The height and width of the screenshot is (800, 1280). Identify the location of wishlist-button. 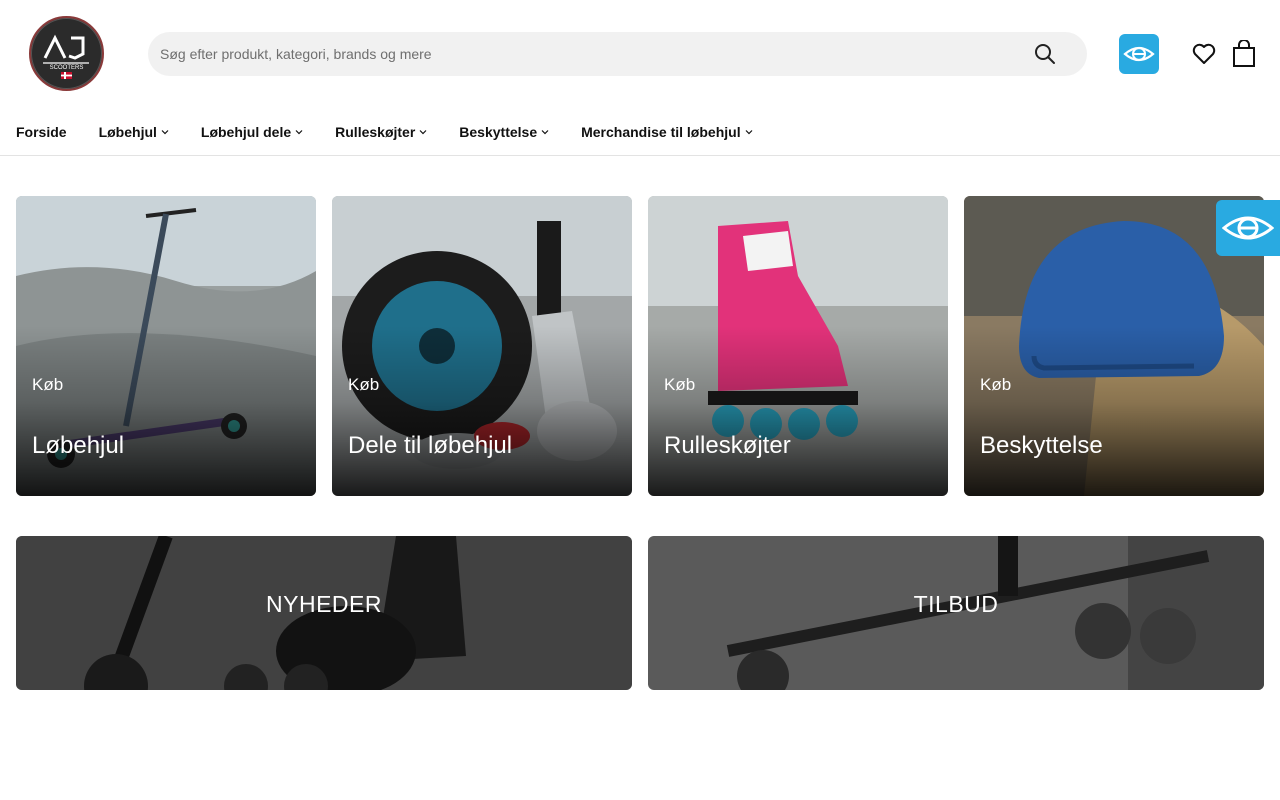
(1204, 54).